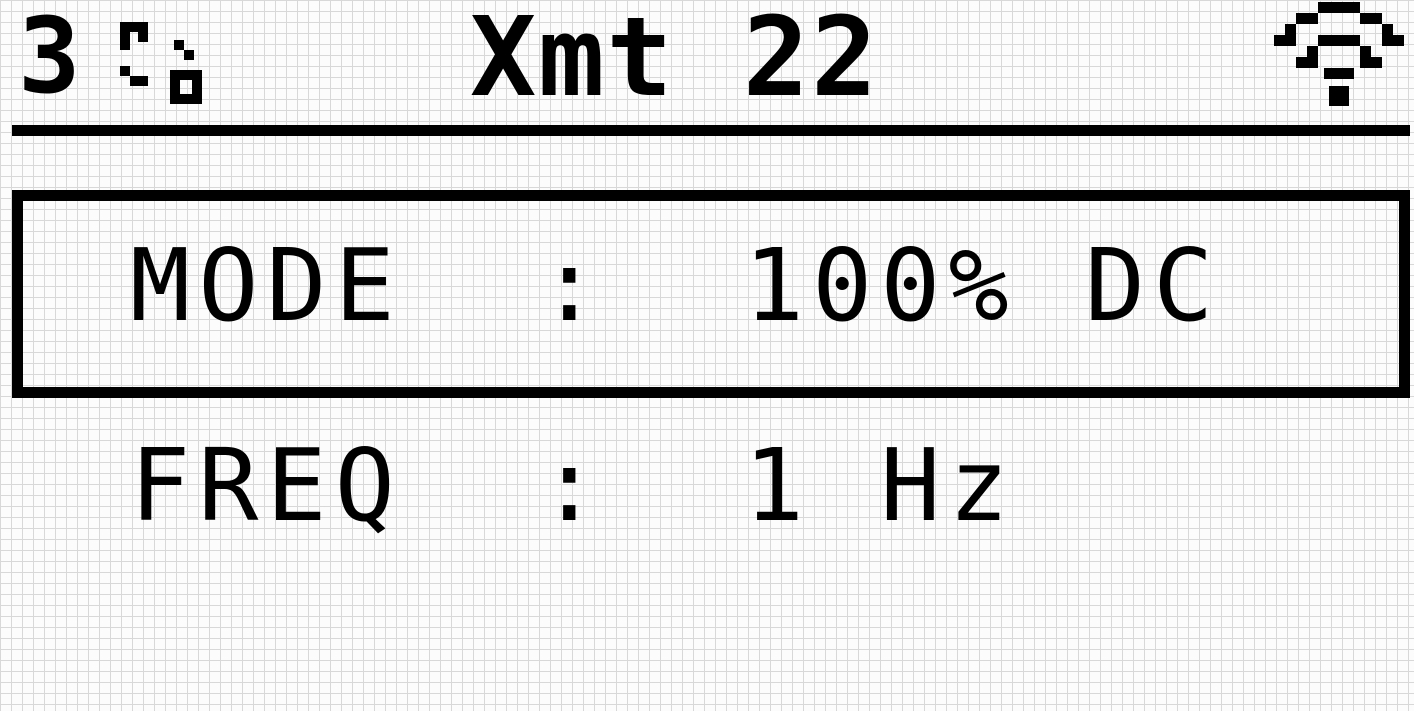 The width and height of the screenshot is (1414, 711). I want to click on header-divider, so click(711, 130).